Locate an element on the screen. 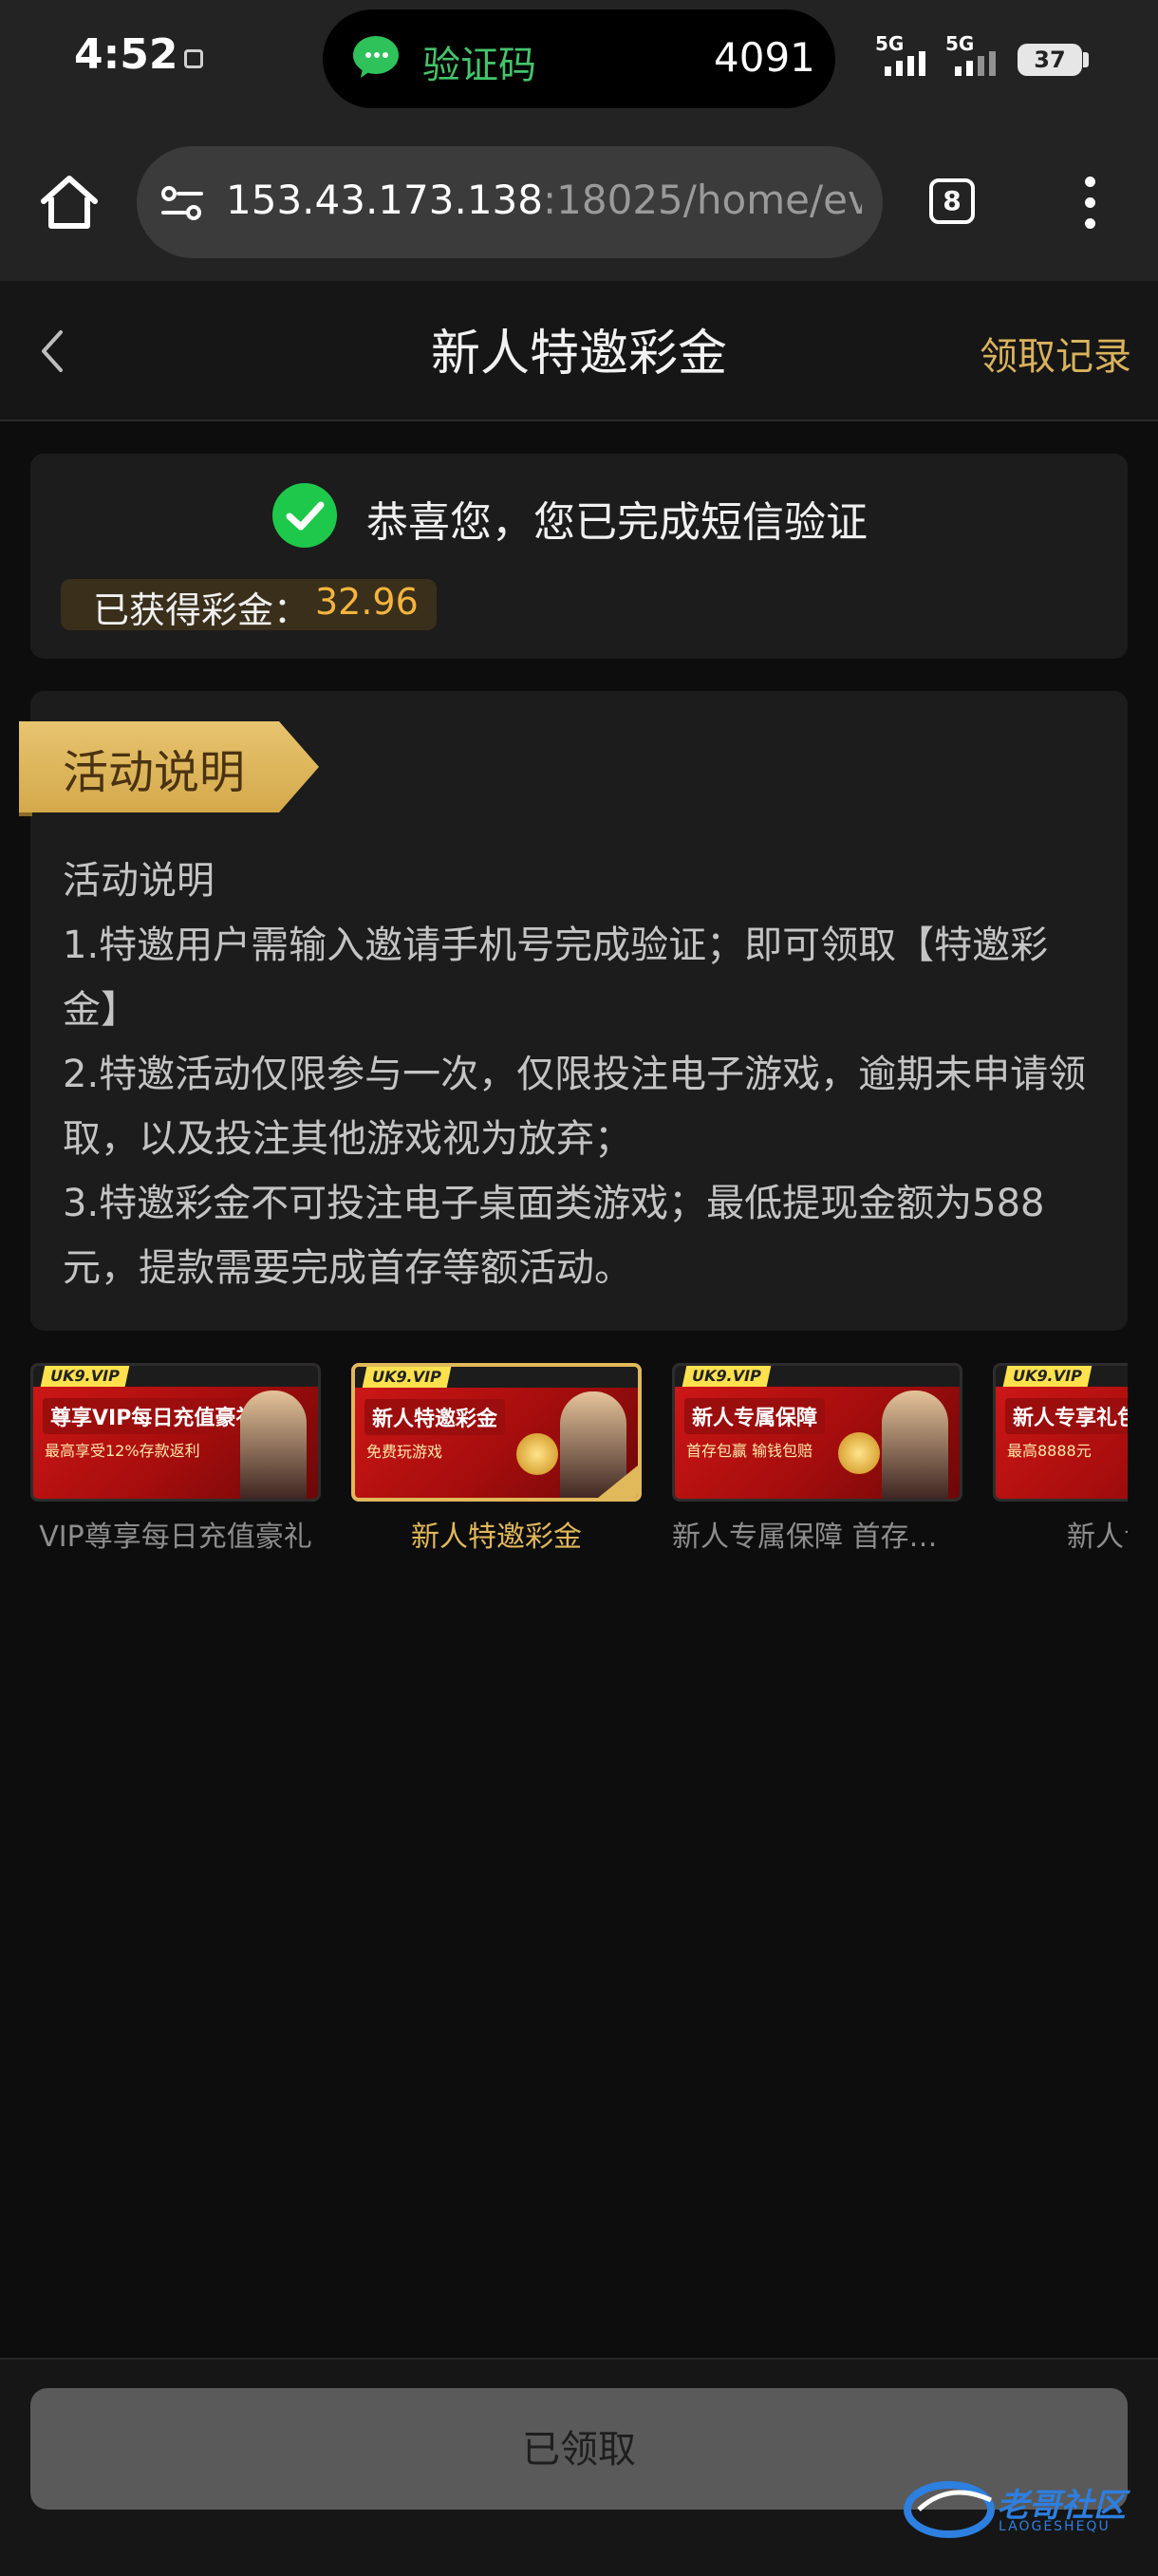 This screenshot has width=1158, height=2576. promo-item-gift: UK9.VIP 新人专享礼包 最高8888元 新人专享礼 is located at coordinates (1060, 1459).